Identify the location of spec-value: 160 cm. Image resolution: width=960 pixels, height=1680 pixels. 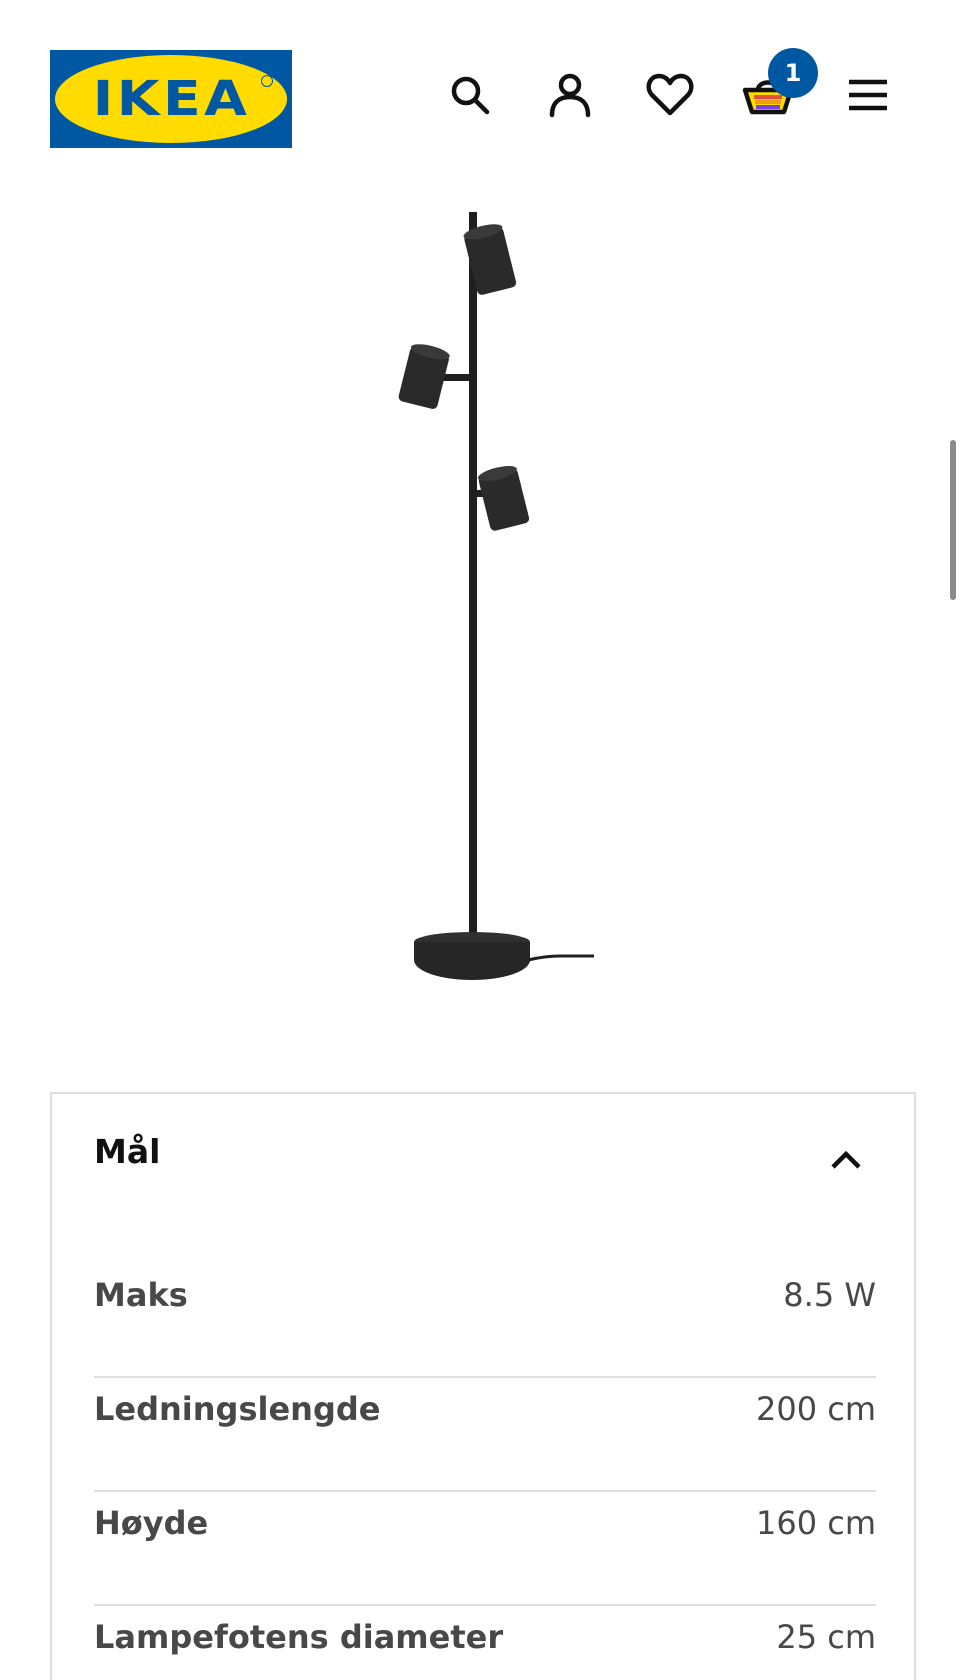
(815, 1523).